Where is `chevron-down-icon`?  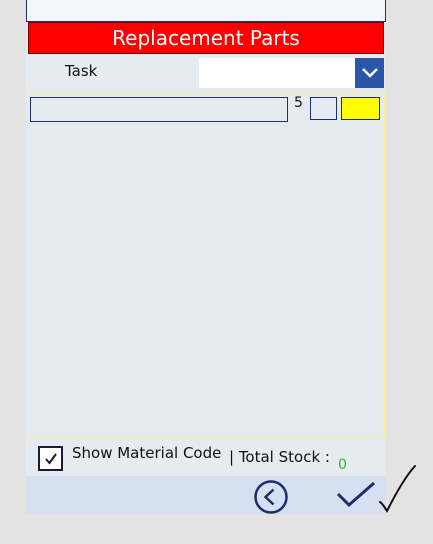 chevron-down-icon is located at coordinates (369, 73).